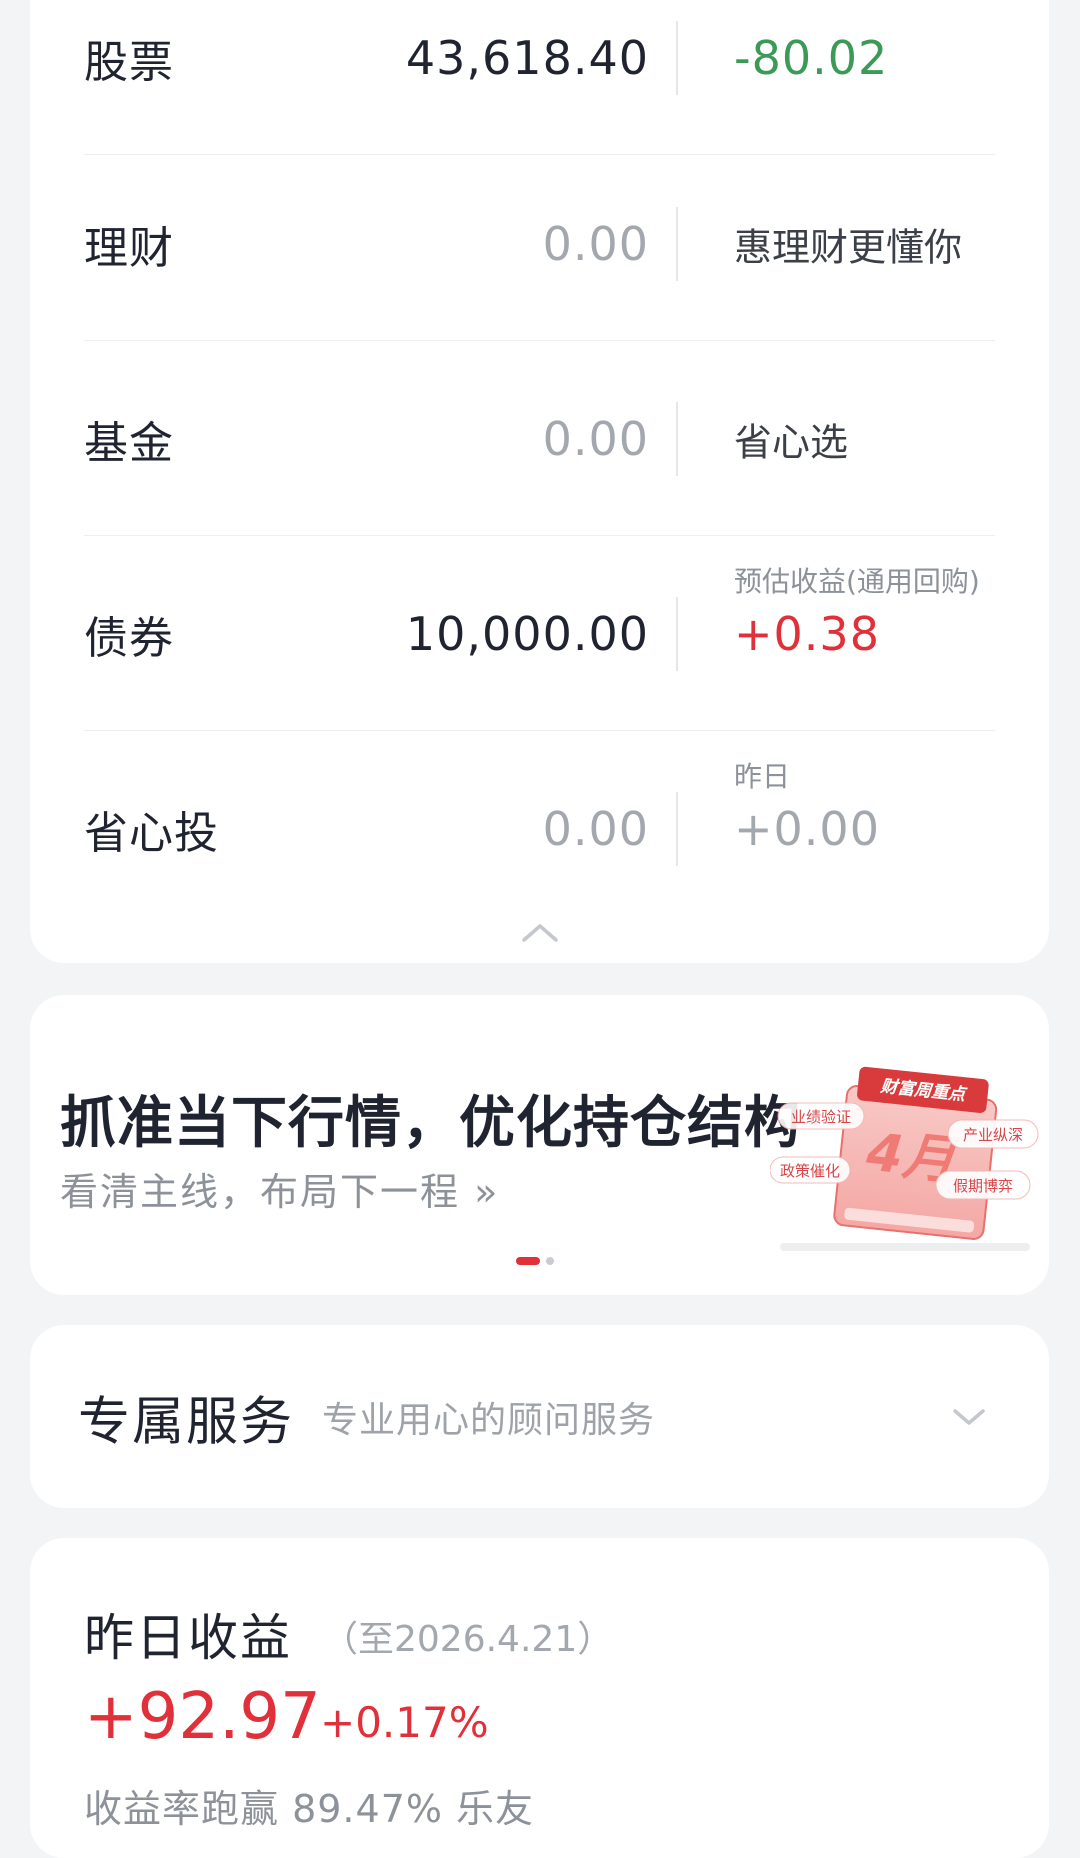 The height and width of the screenshot is (1858, 1080). Describe the element at coordinates (186, 1422) in the screenshot. I see `service-title: 专属服务` at that location.